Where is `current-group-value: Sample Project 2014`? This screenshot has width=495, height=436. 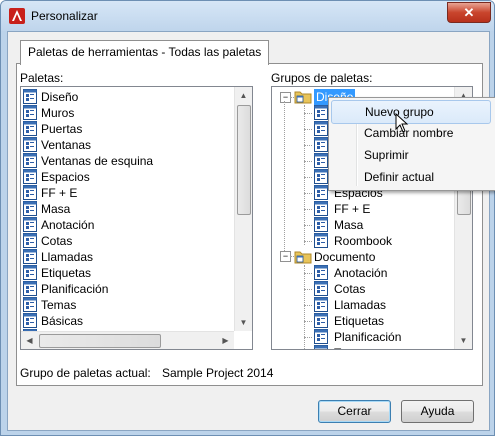
current-group-value: Sample Project 2014 is located at coordinates (218, 373).